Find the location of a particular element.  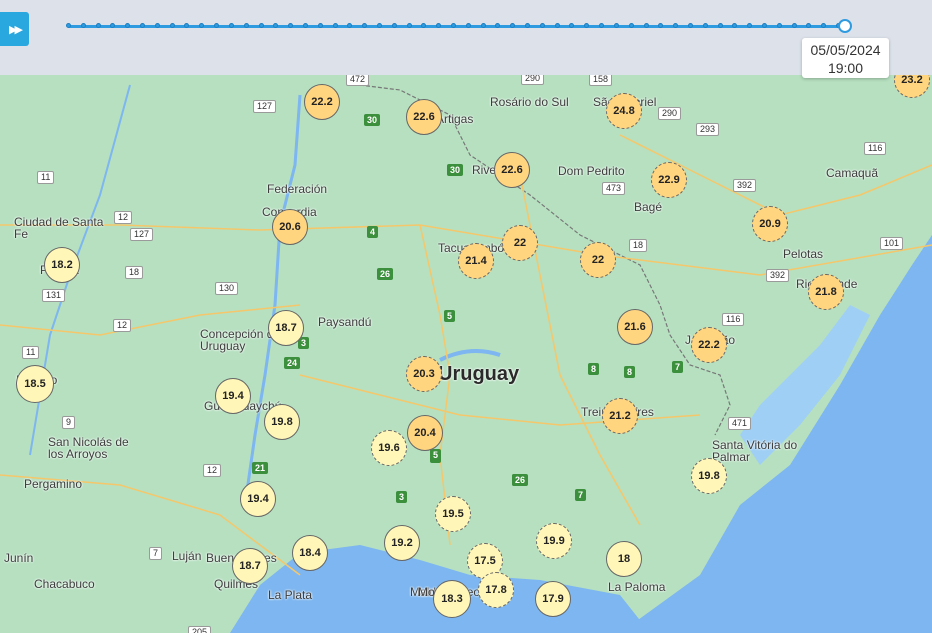

station-marker: 20.9 is located at coordinates (770, 224).